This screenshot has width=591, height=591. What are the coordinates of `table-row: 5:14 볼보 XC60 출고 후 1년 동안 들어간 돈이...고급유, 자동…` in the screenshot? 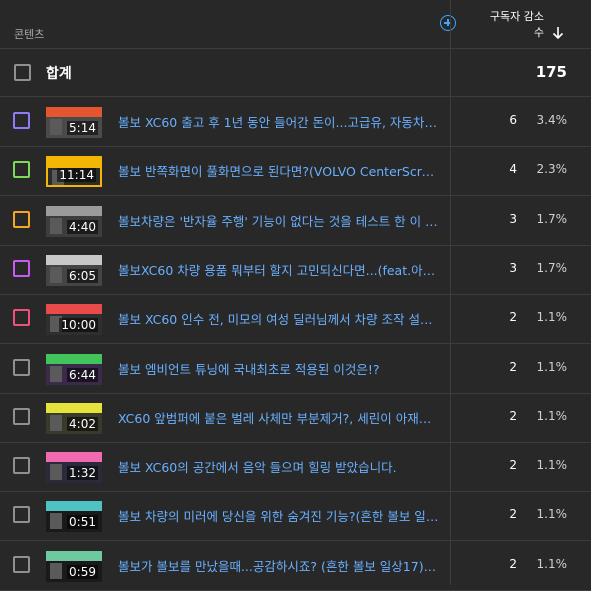 It's located at (295, 122).